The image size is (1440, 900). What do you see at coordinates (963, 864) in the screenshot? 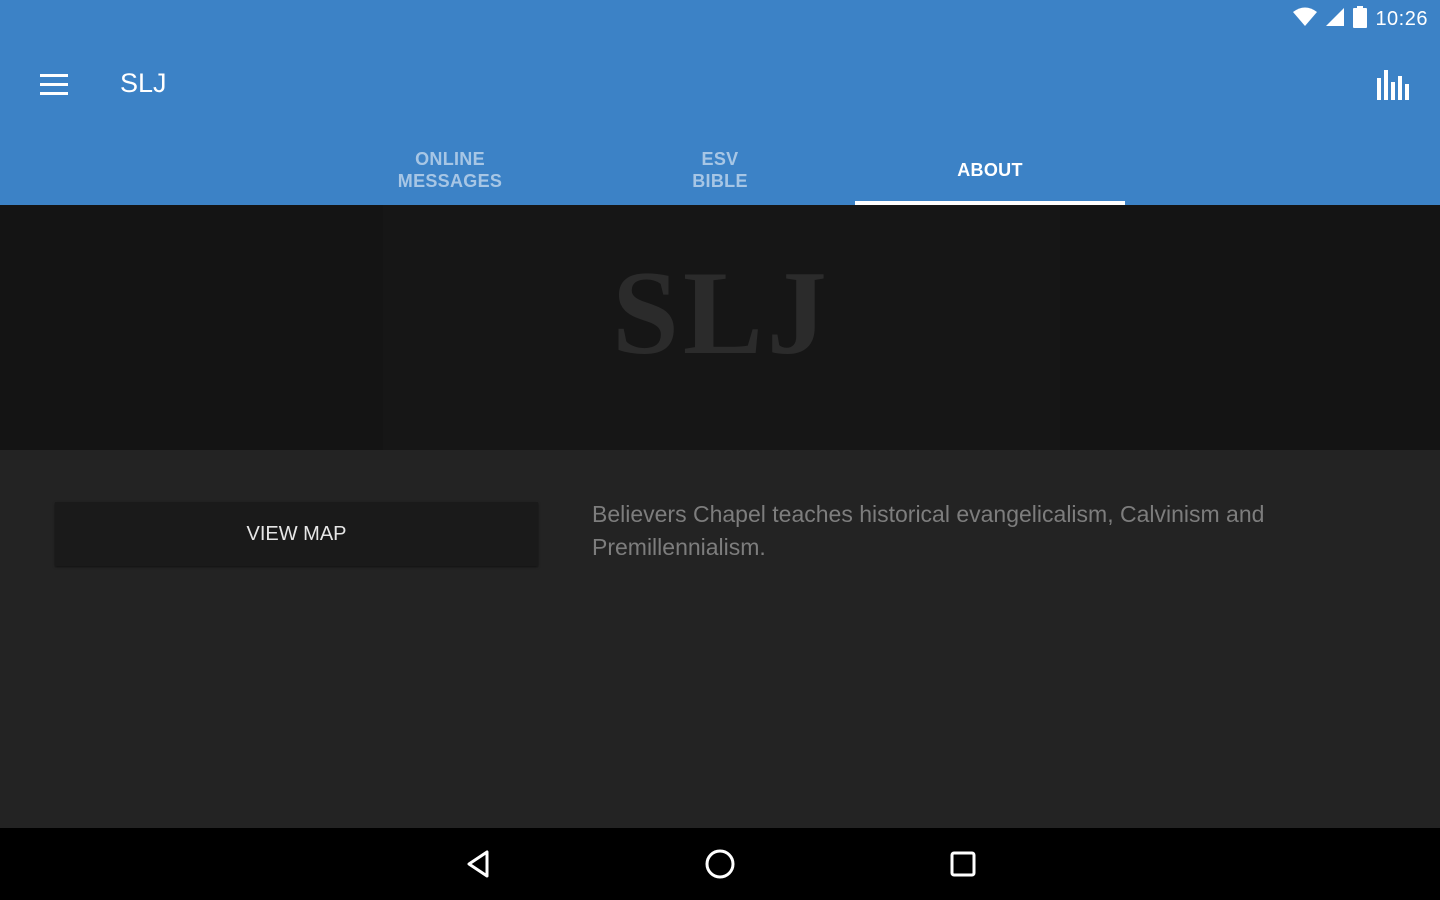
I see `recents-icon` at bounding box center [963, 864].